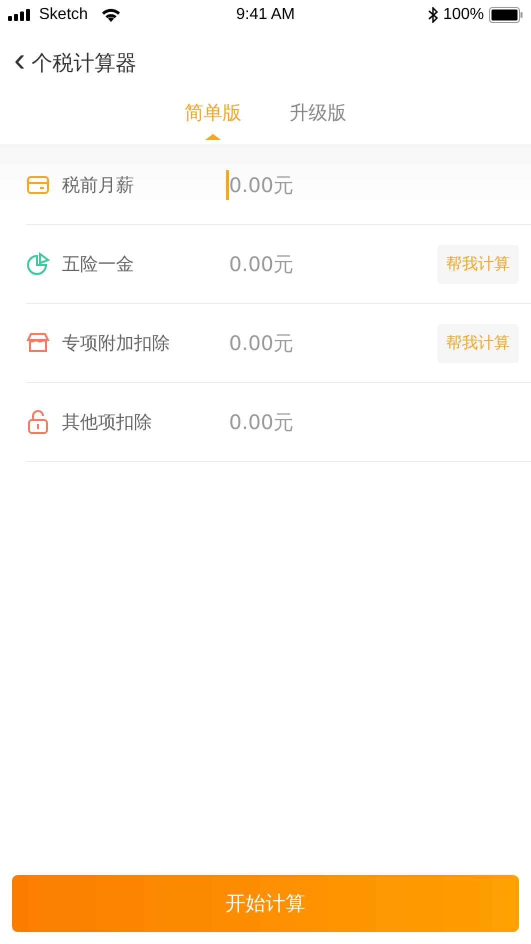  I want to click on field-label: 其他项扣除, so click(107, 422).